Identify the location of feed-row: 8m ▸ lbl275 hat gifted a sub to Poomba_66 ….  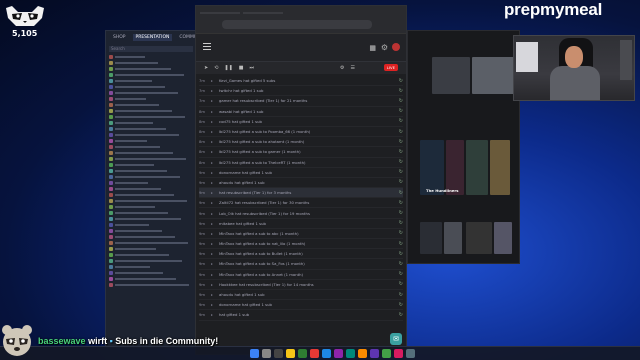
(301, 132).